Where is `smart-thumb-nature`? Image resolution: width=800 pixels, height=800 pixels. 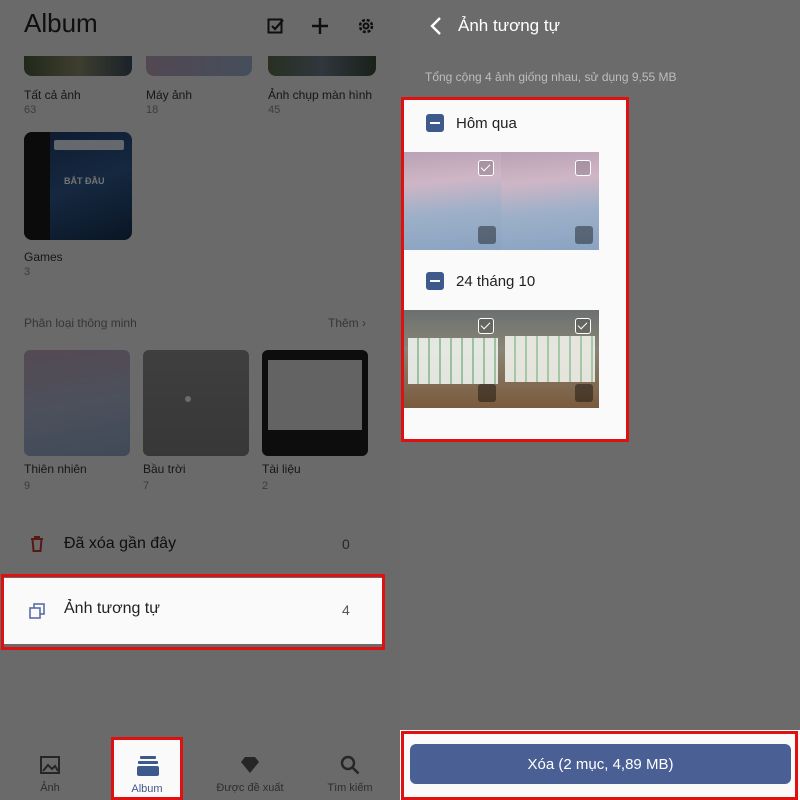 smart-thumb-nature is located at coordinates (77, 403).